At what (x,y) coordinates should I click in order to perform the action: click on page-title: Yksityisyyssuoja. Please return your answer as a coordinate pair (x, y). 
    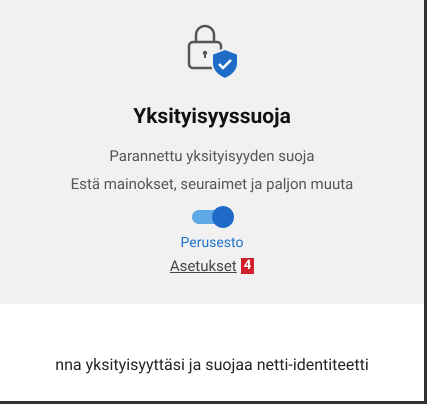
    Looking at the image, I should click on (212, 117).